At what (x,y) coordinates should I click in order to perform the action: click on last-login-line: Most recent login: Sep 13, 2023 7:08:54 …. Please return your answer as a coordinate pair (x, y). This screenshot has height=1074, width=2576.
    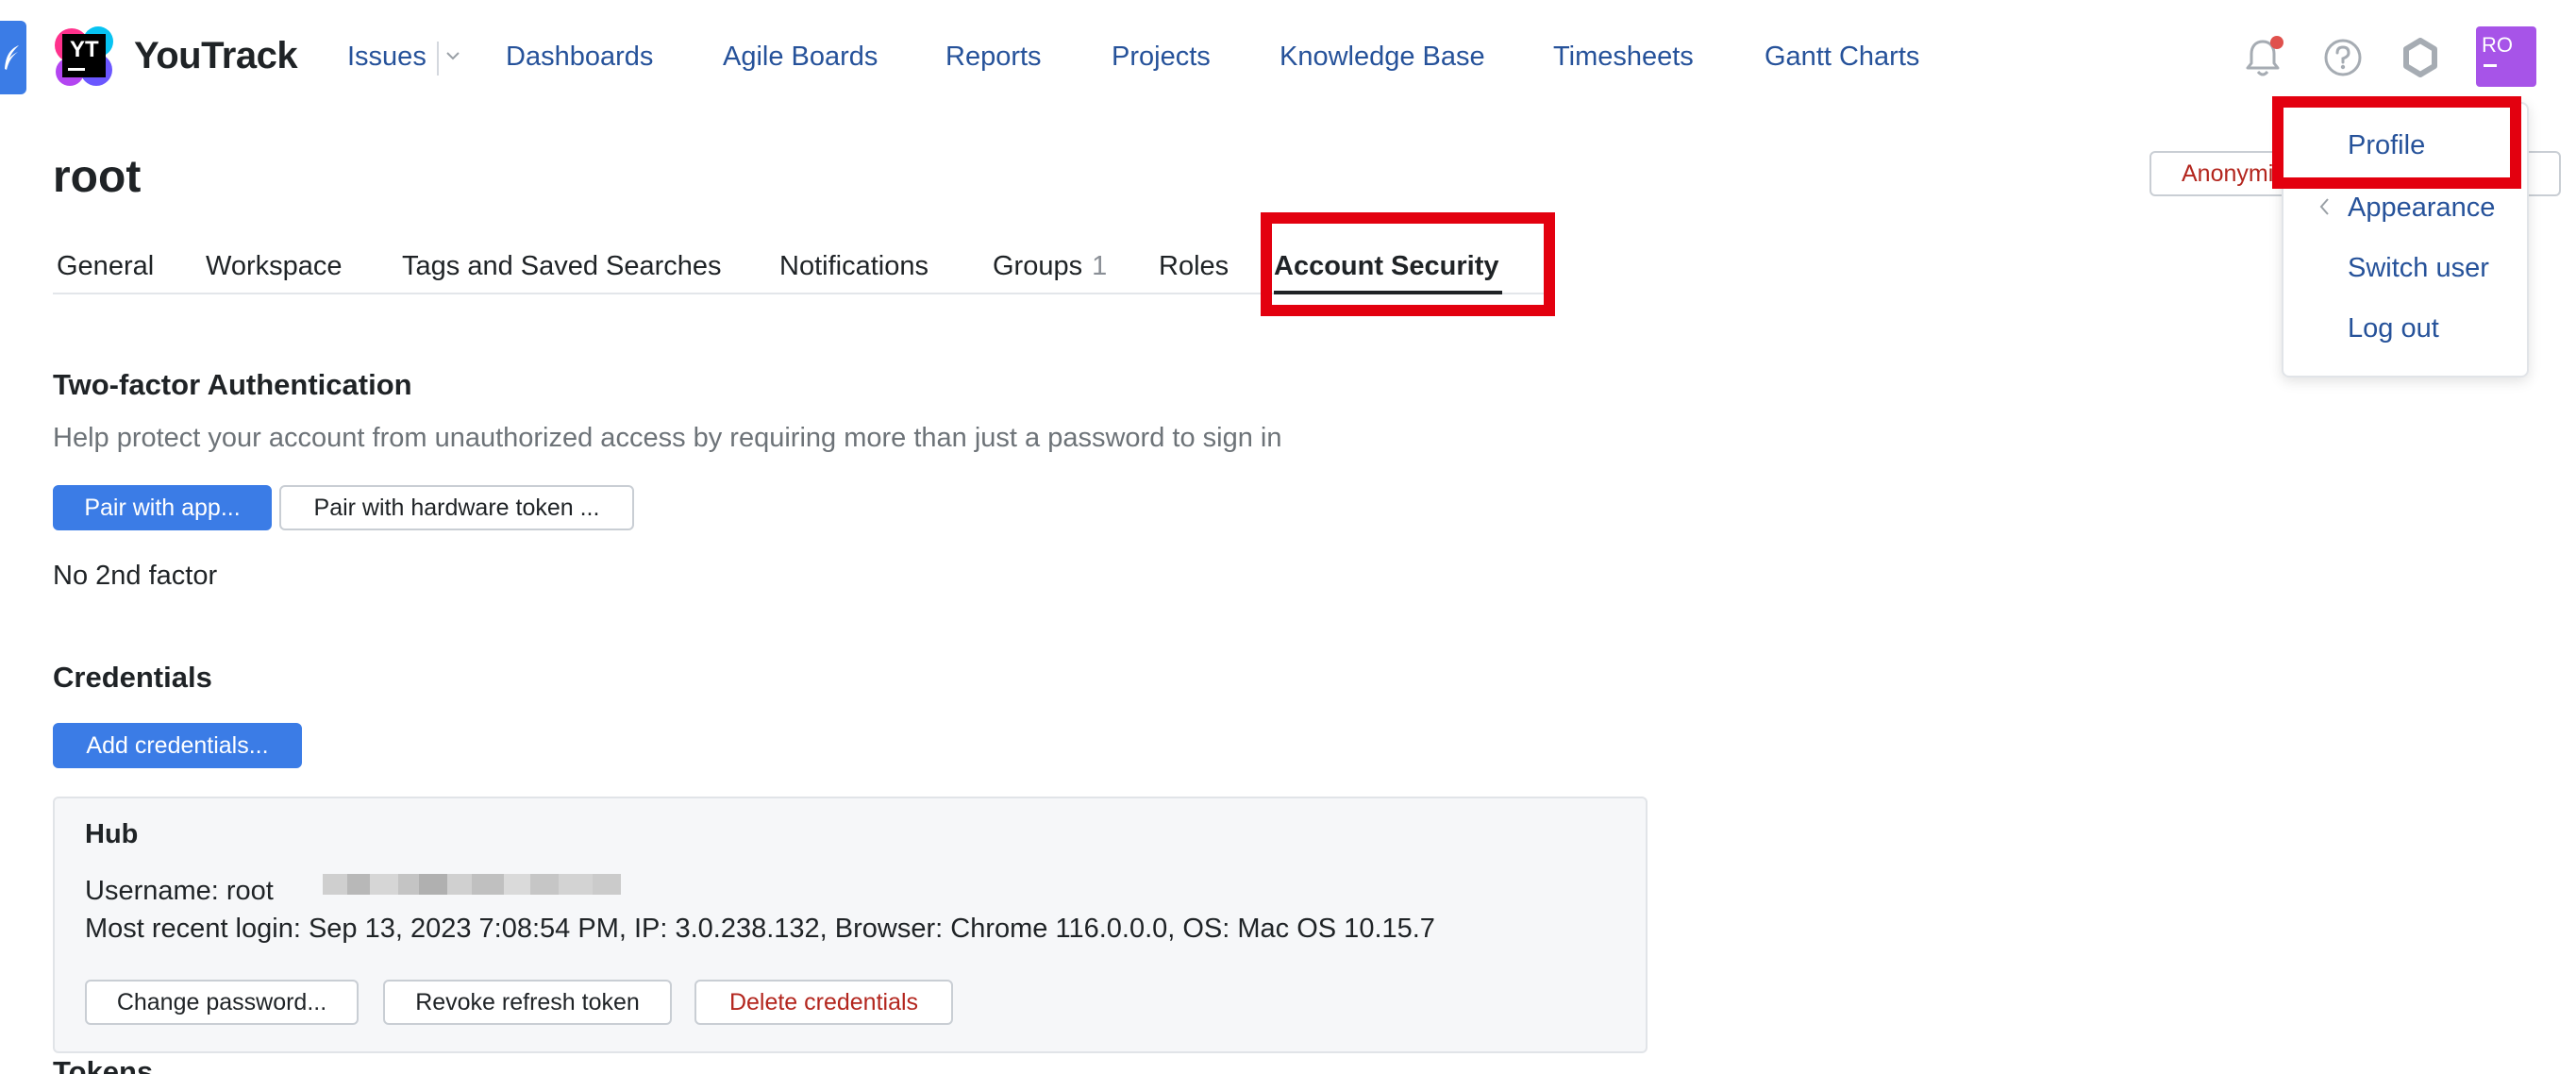
    Looking at the image, I should click on (760, 929).